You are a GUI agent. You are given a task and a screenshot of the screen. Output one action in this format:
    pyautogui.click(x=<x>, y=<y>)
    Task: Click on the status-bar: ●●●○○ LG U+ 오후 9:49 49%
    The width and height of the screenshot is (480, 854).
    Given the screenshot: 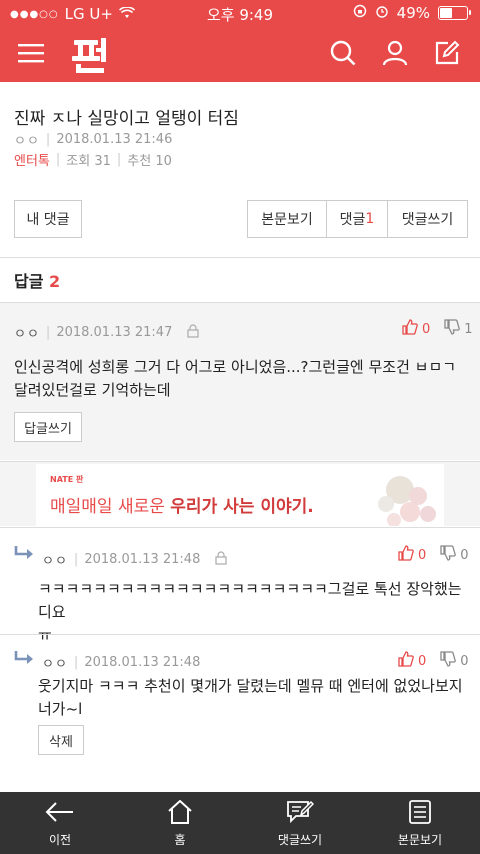 What is the action you would take?
    pyautogui.click(x=240, y=14)
    